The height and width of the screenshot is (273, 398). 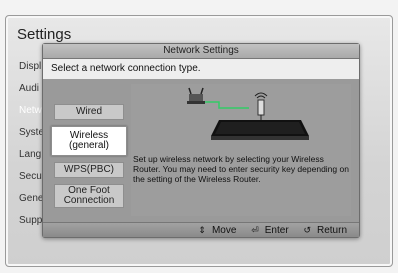 I want to click on router-illustration, so click(x=248, y=113).